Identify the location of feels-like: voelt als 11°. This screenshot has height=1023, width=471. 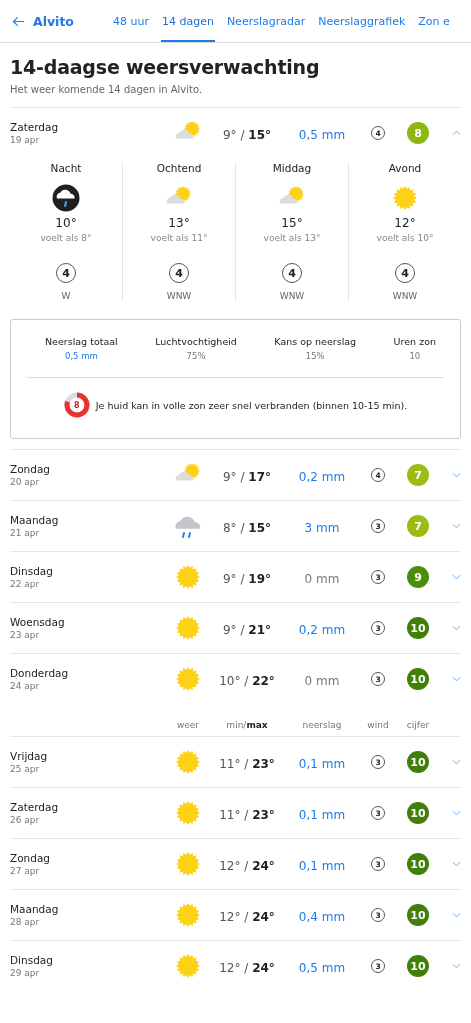
(179, 238).